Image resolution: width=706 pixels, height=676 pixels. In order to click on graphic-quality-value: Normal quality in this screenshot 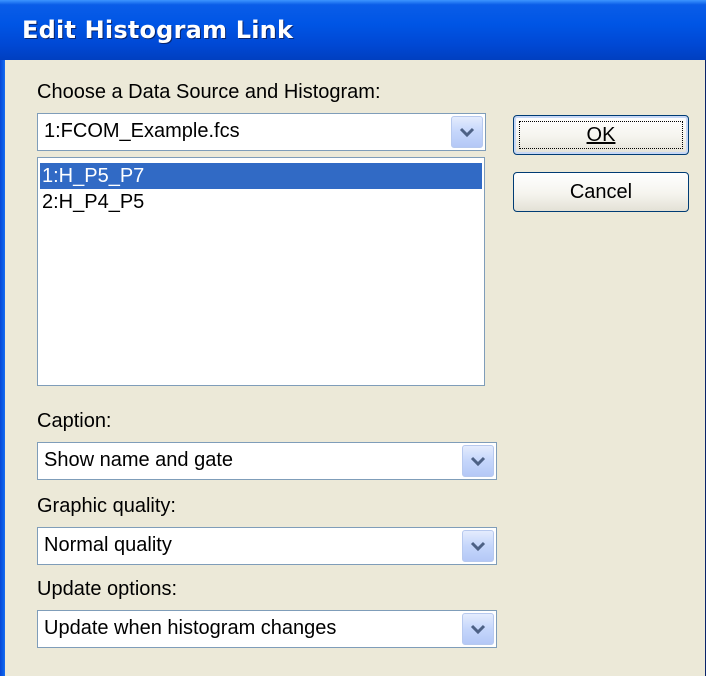, I will do `click(108, 545)`.